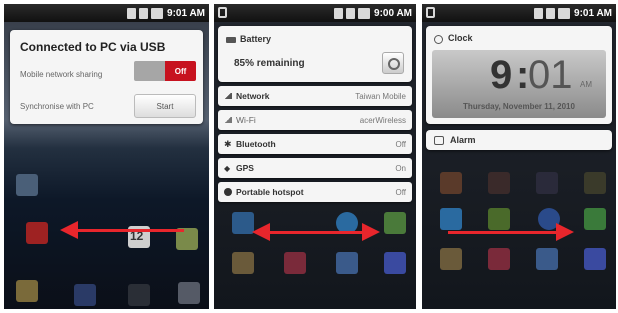 The height and width of the screenshot is (313, 618). Describe the element at coordinates (130, 230) in the screenshot. I see `swipe-arrow-left` at that location.